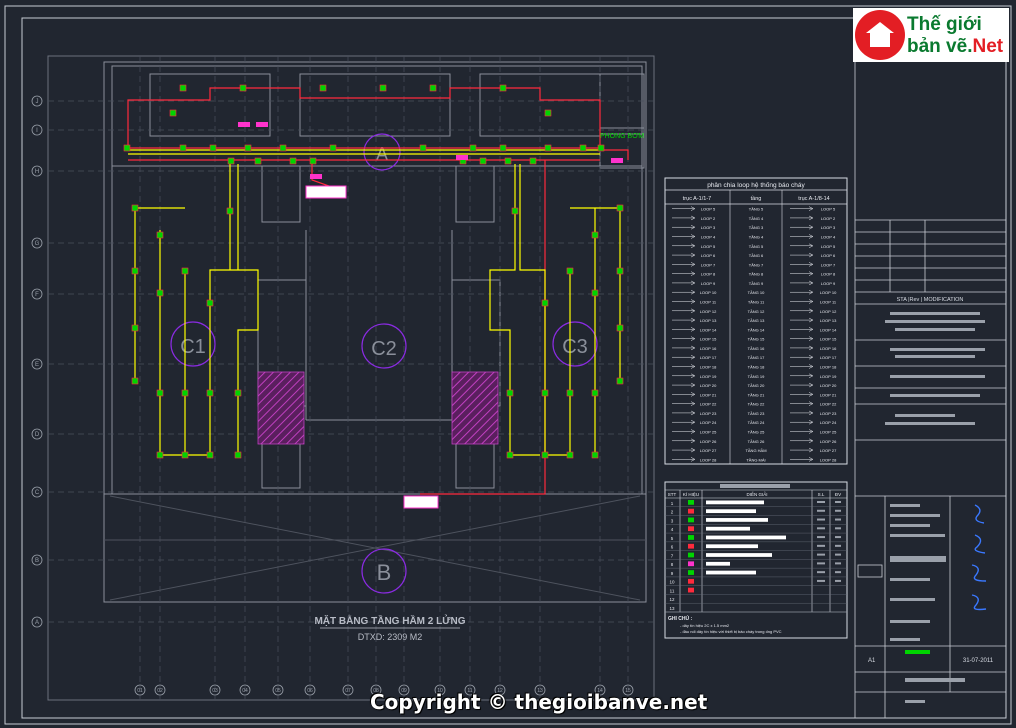 The image size is (1016, 728). What do you see at coordinates (622, 136) in the screenshot?
I see `pump-room-label: PHONG BƠM` at bounding box center [622, 136].